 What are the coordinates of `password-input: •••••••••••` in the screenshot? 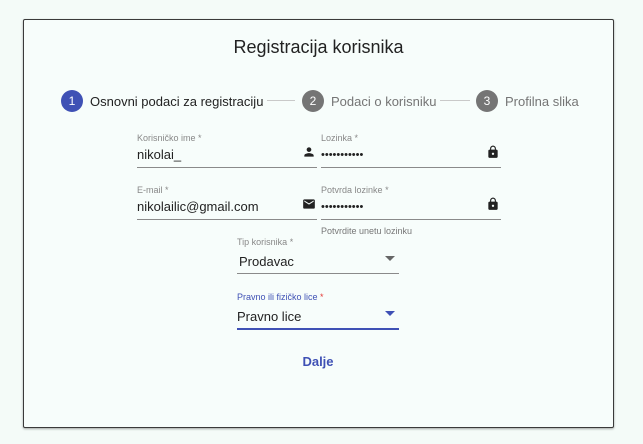 It's located at (342, 155).